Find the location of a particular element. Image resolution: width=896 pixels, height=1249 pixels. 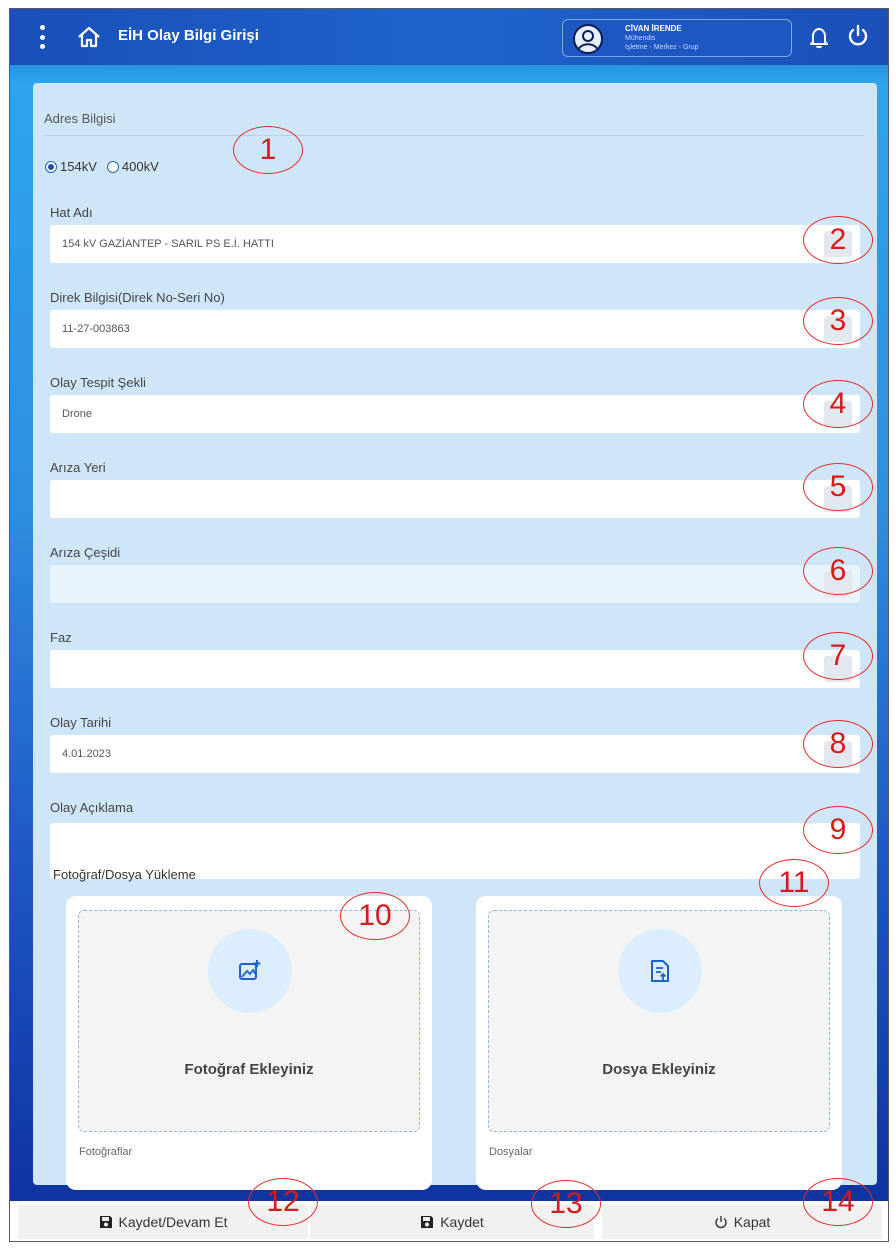

user-name: CİVAN İRENDE is located at coordinates (653, 28).